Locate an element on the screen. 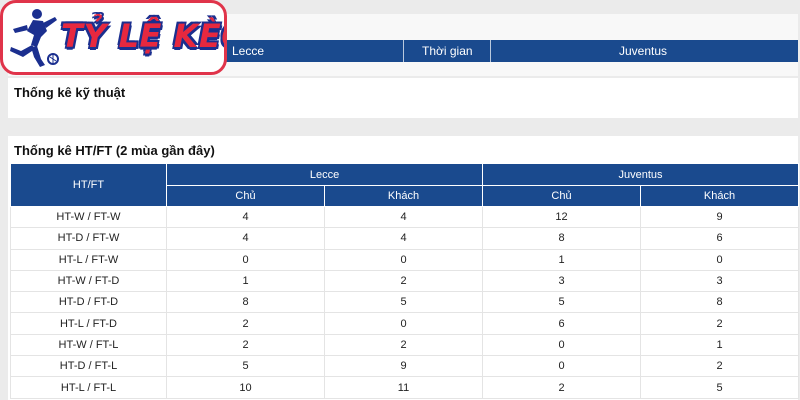 Image resolution: width=800 pixels, height=400 pixels. row-label: HT-D / FT-L is located at coordinates (88, 366).